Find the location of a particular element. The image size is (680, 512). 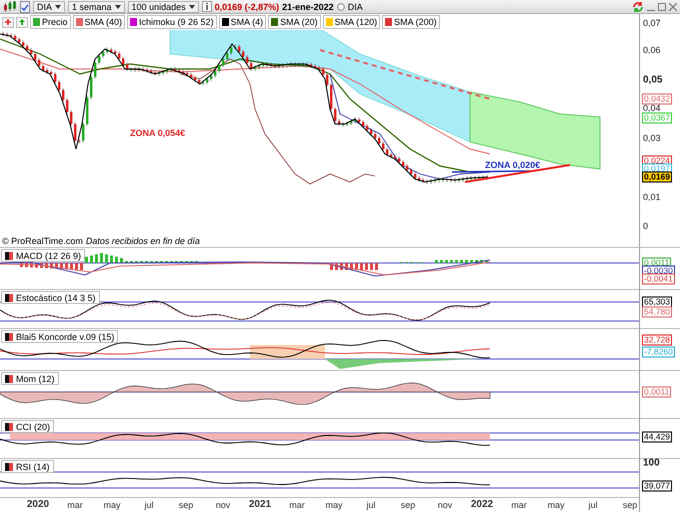

value-tag: 44,429 is located at coordinates (657, 437).